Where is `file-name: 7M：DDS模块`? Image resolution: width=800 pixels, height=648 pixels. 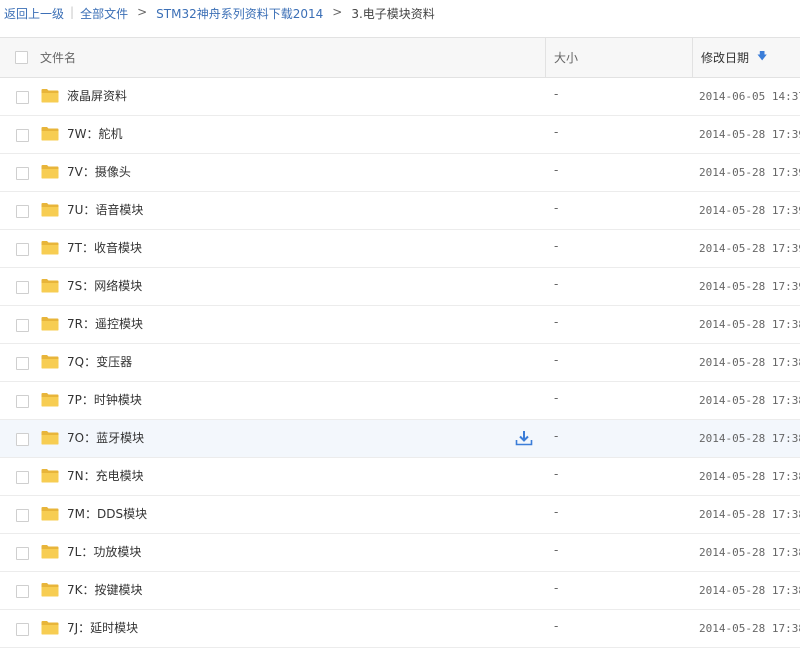 file-name: 7M：DDS模块 is located at coordinates (107, 514).